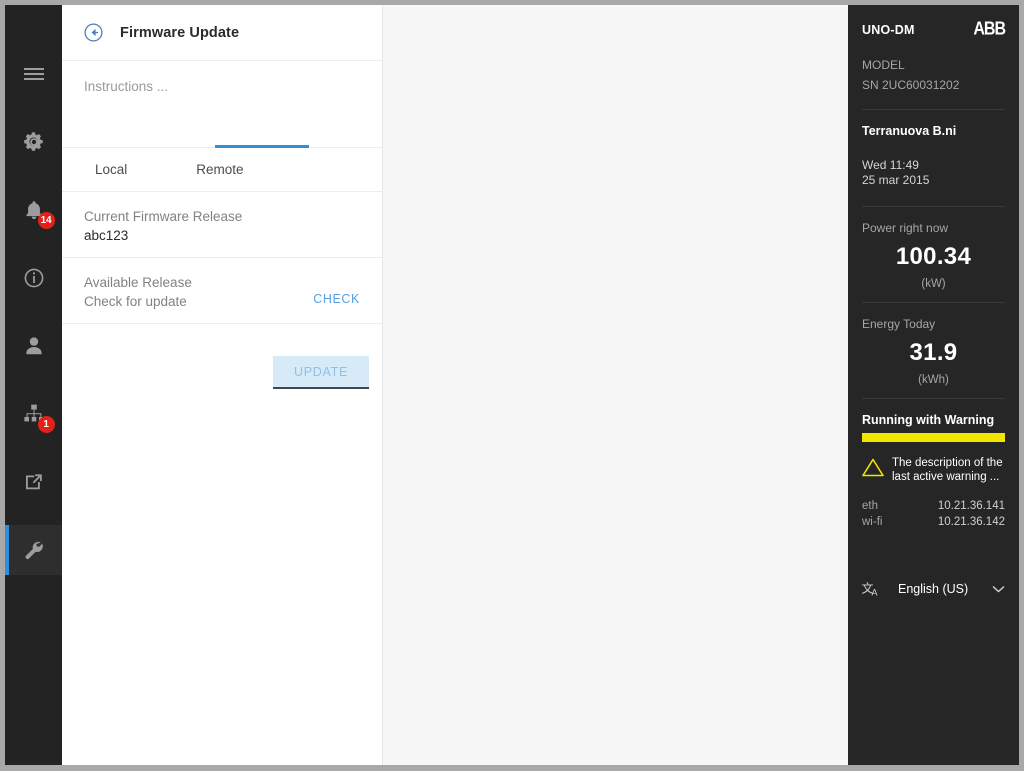 The image size is (1024, 771). I want to click on panel-header: Firmware Update, so click(222, 33).